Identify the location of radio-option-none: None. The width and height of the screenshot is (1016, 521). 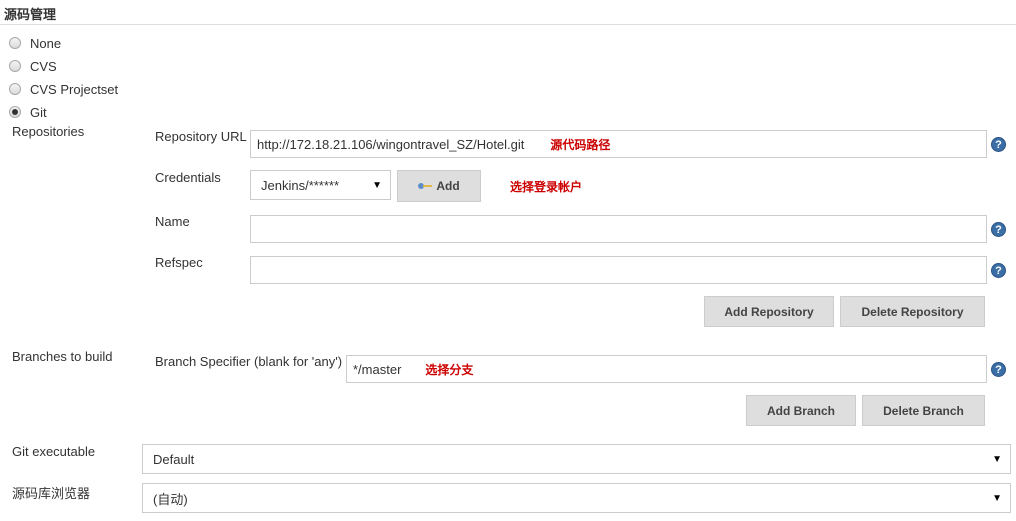
(35, 43).